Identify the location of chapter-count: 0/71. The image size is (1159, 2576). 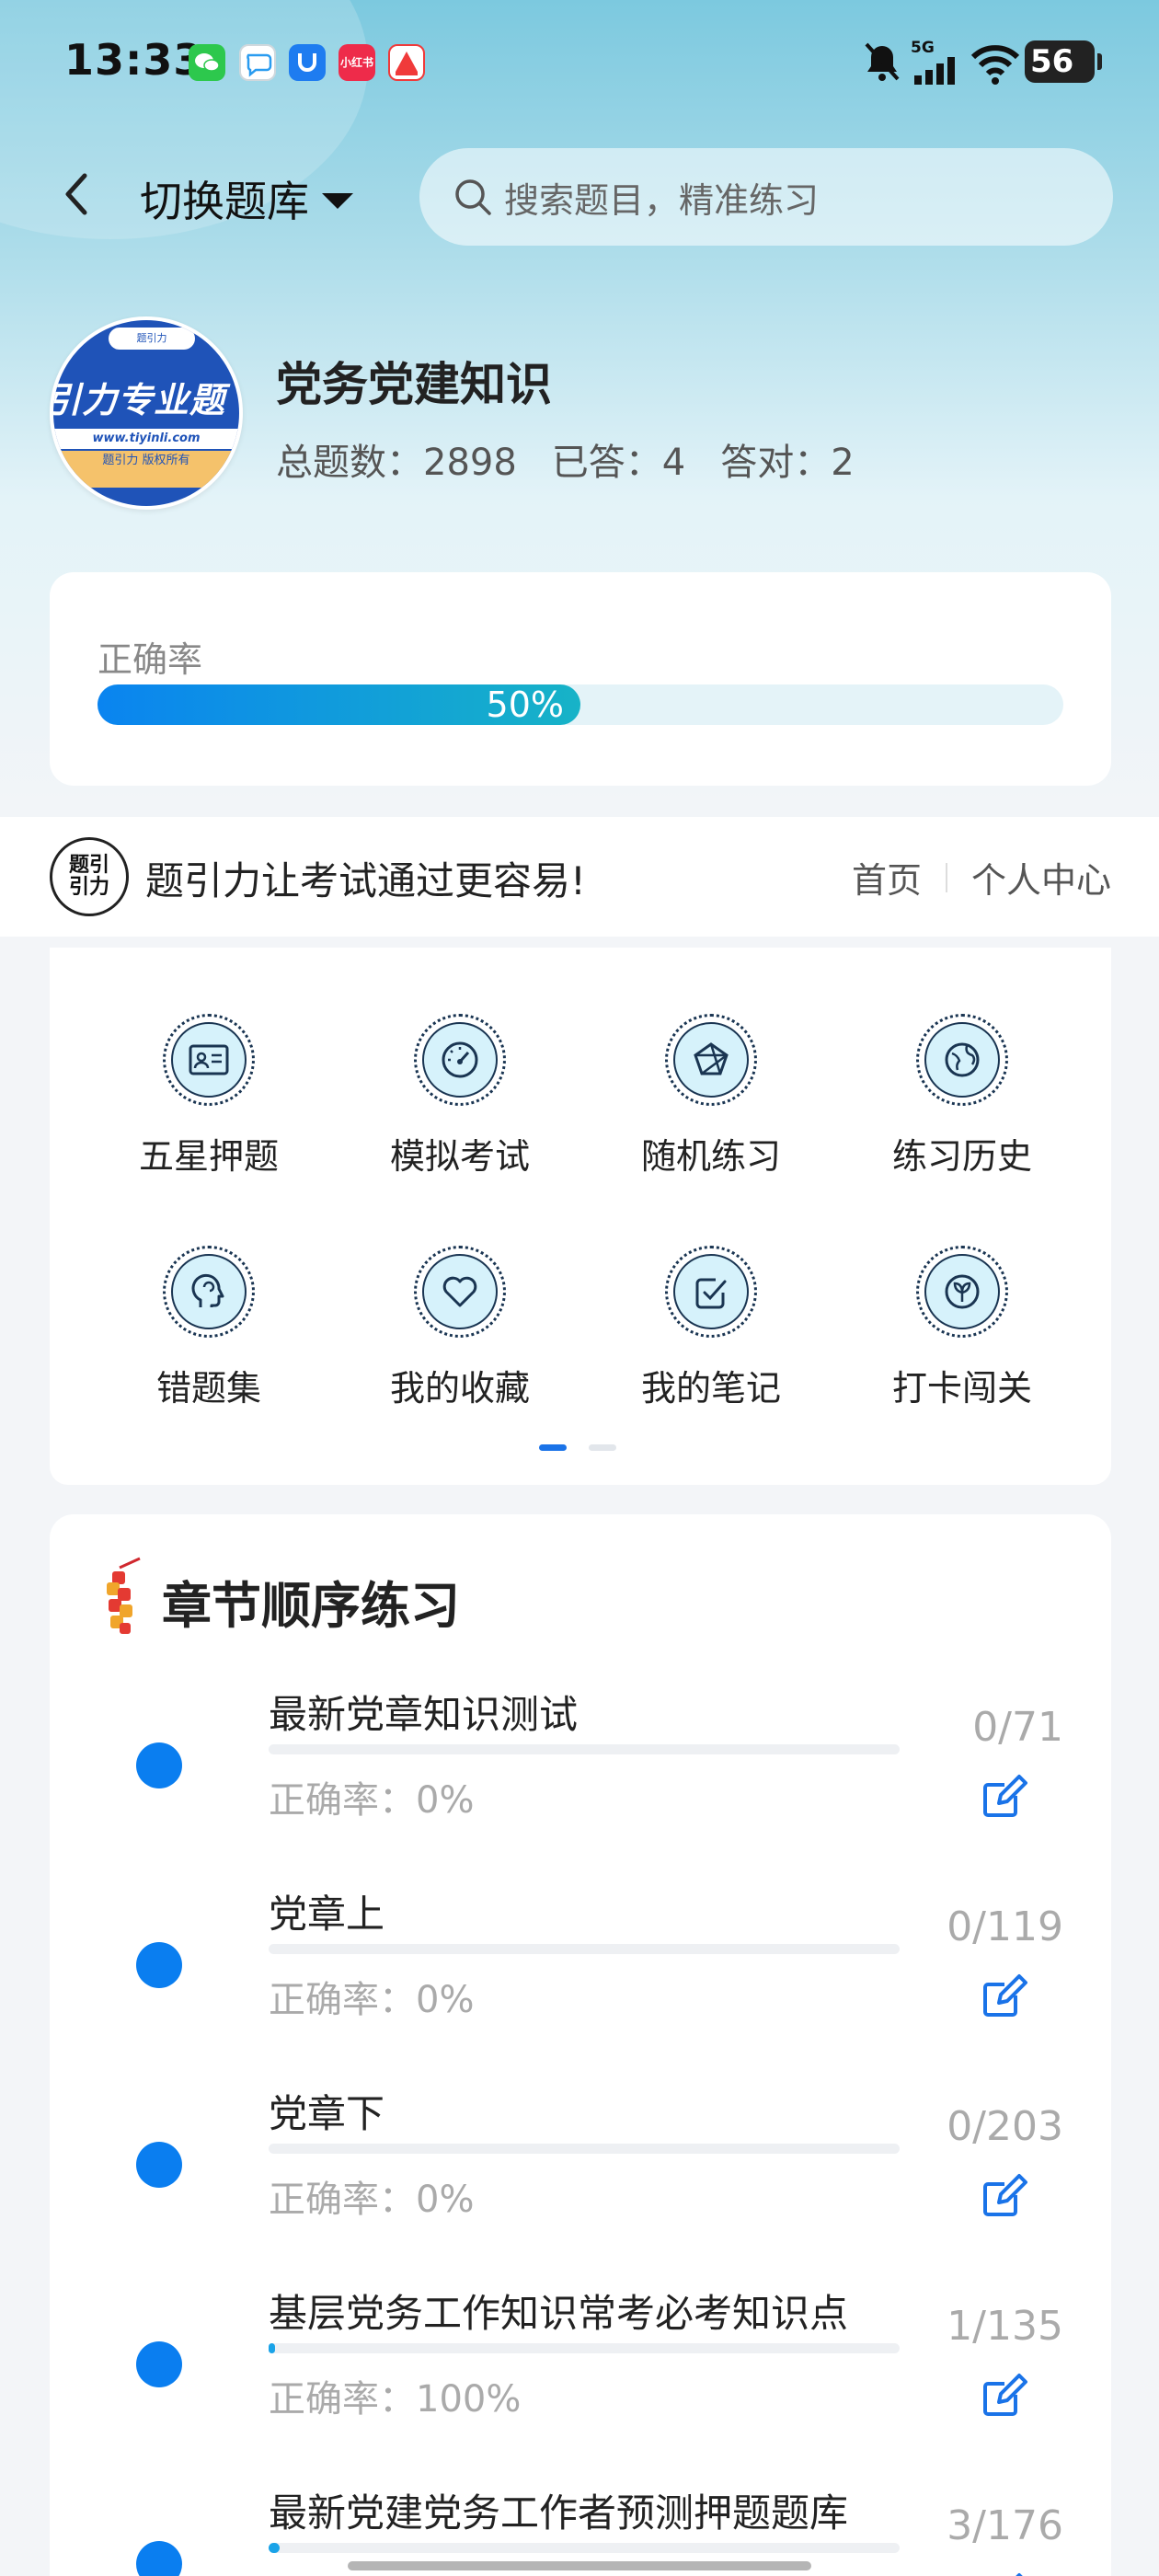
(1017, 1727).